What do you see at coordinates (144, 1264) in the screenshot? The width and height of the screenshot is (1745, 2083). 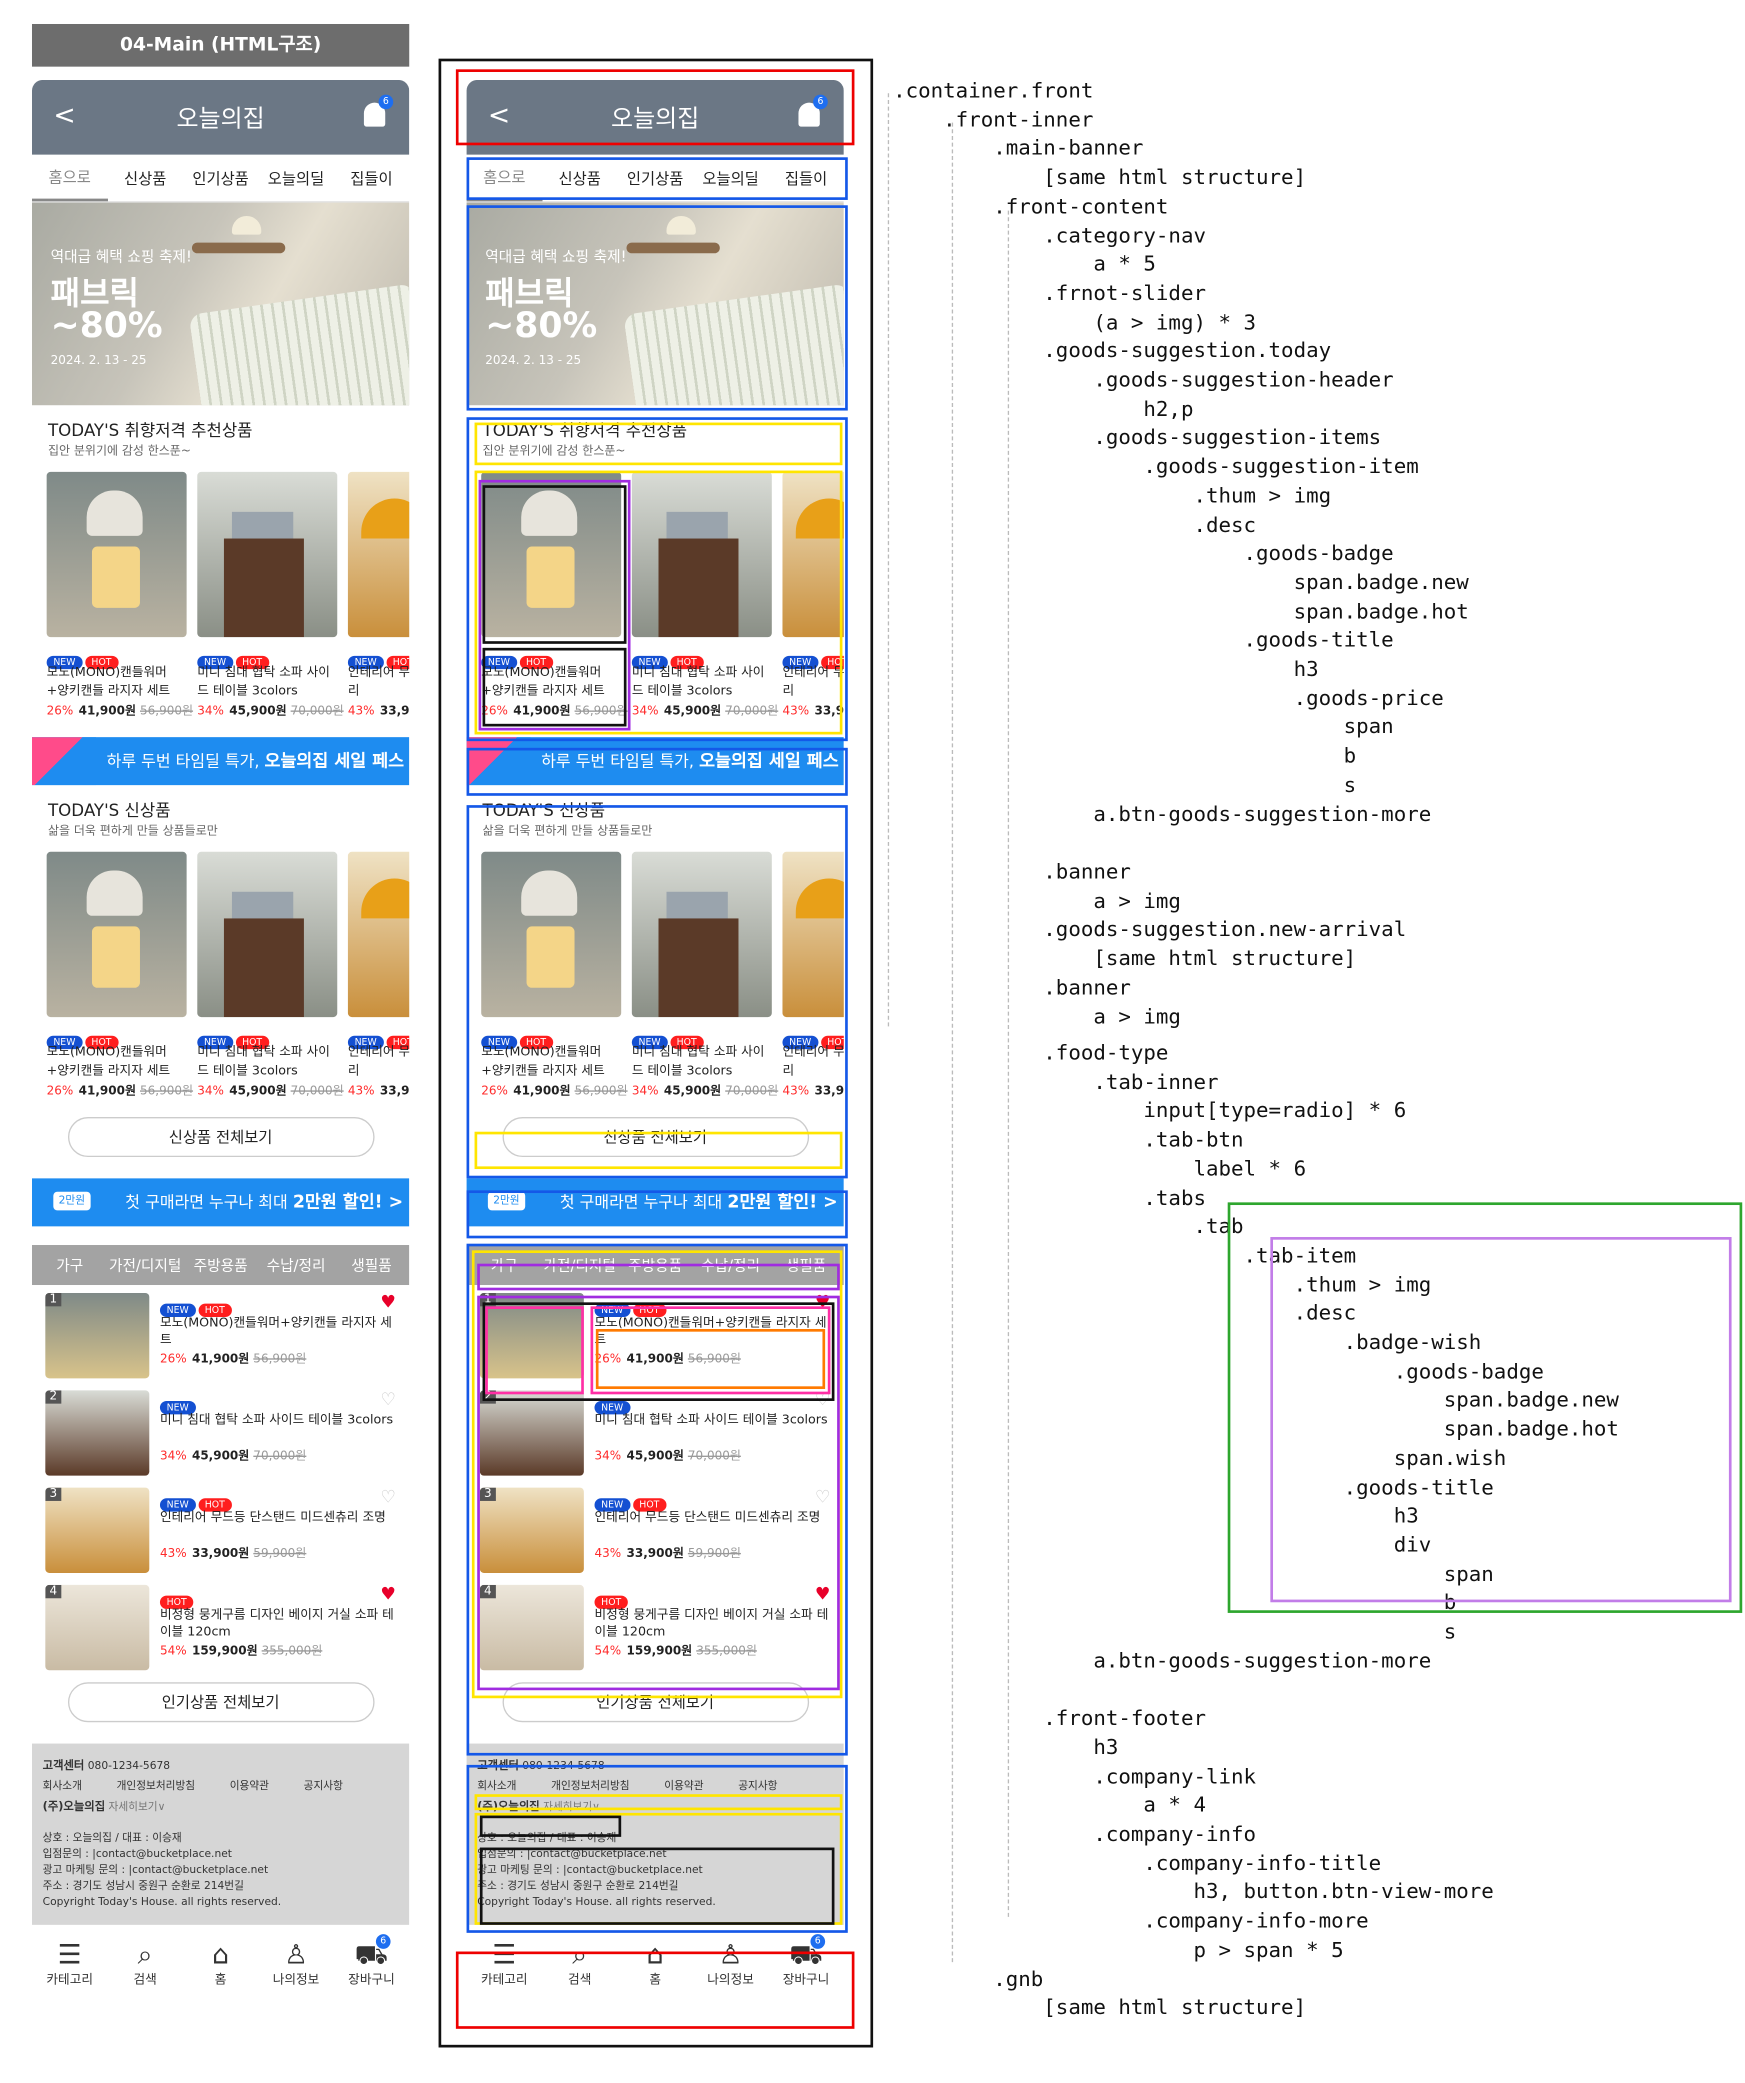 I see `tab-label: 가전/디지털` at bounding box center [144, 1264].